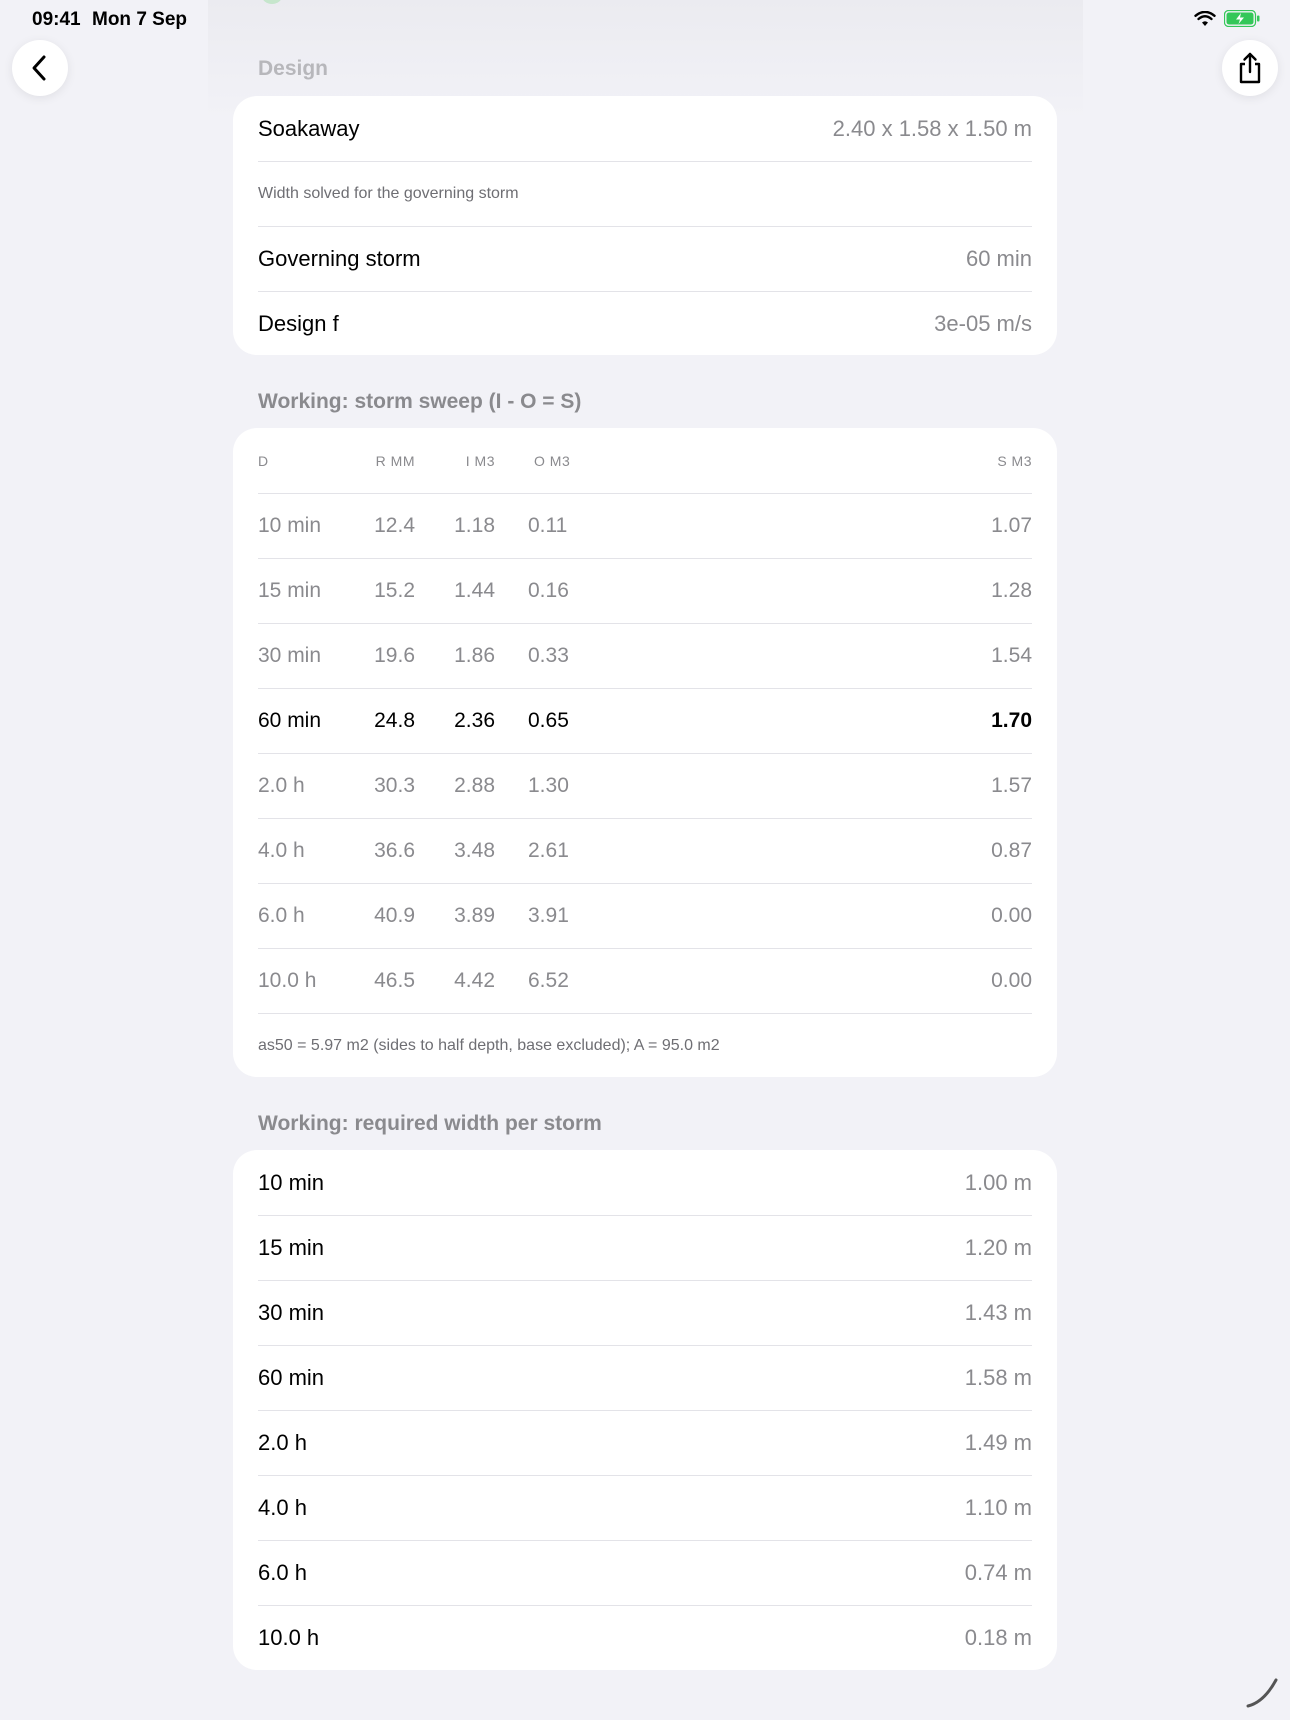 This screenshot has height=1720, width=1290. I want to click on required-width: 0.18 m, so click(998, 1637).